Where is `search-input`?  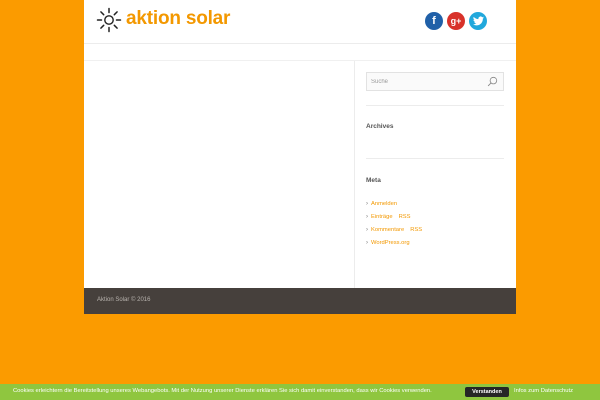 search-input is located at coordinates (426, 81).